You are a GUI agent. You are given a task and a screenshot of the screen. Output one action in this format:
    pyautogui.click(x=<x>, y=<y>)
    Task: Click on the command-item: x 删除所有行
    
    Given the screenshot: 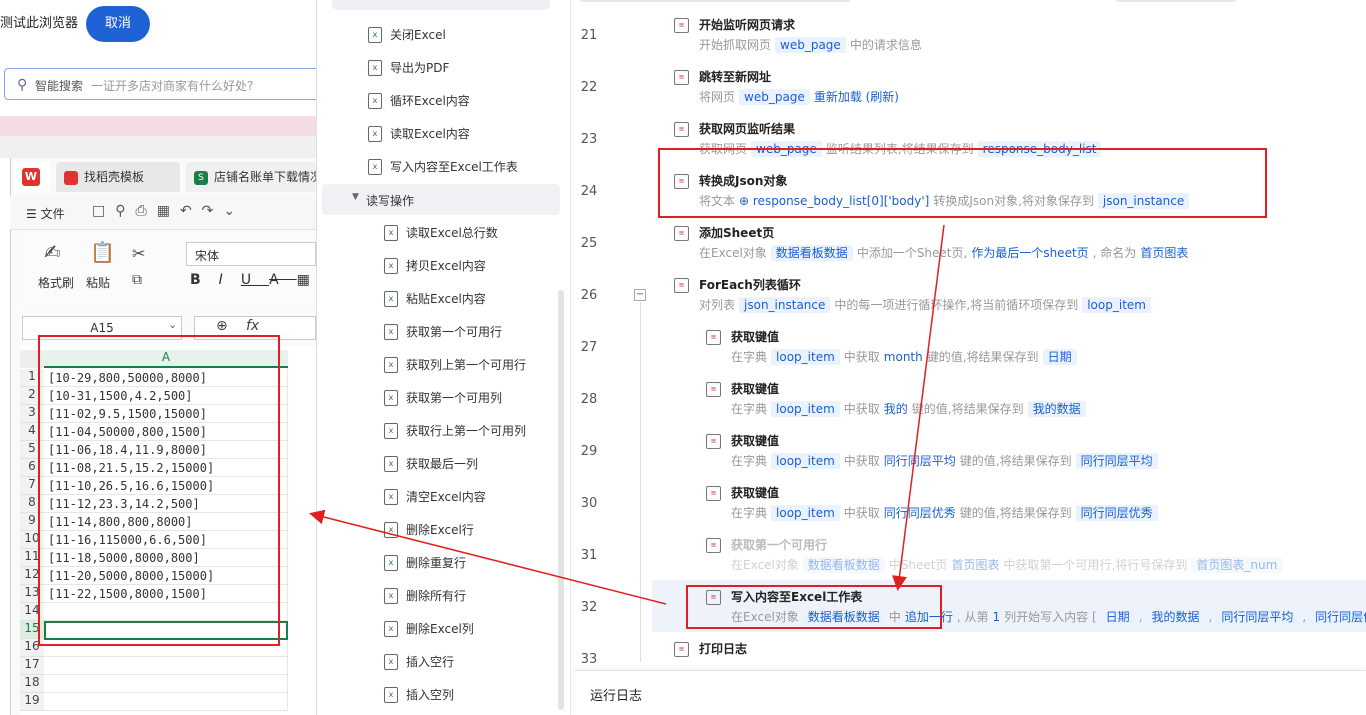 What is the action you would take?
    pyautogui.click(x=474, y=595)
    